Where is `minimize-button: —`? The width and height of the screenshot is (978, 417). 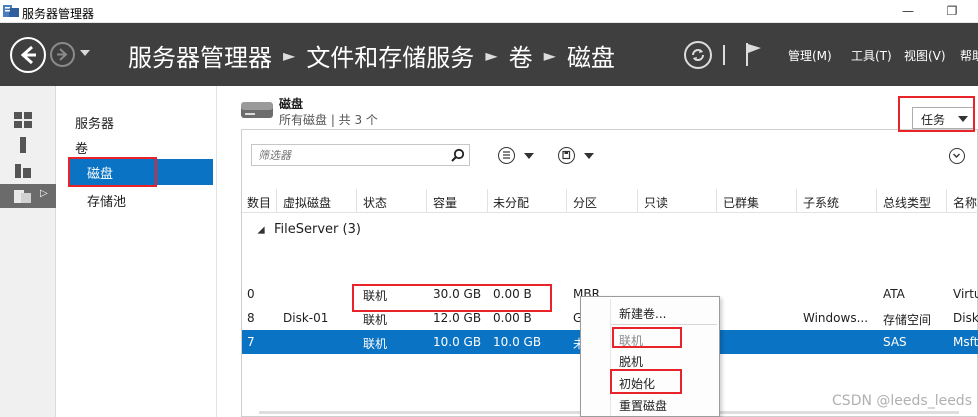 minimize-button: — is located at coordinates (908, 11).